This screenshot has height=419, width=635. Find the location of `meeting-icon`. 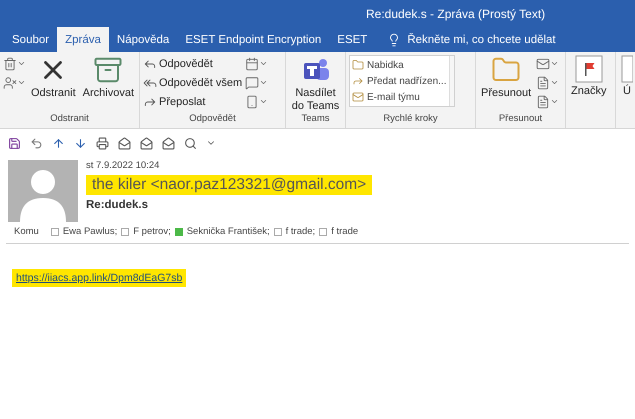

meeting-icon is located at coordinates (256, 63).